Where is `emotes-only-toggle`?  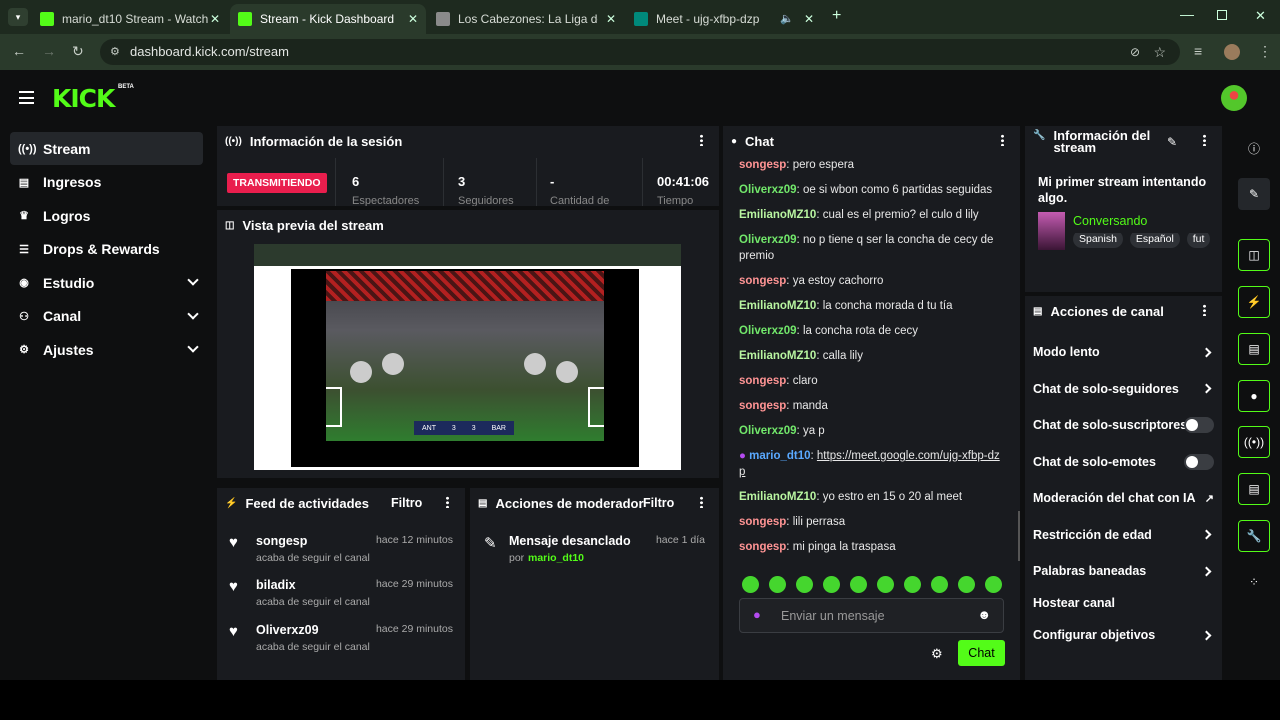 emotes-only-toggle is located at coordinates (1199, 461).